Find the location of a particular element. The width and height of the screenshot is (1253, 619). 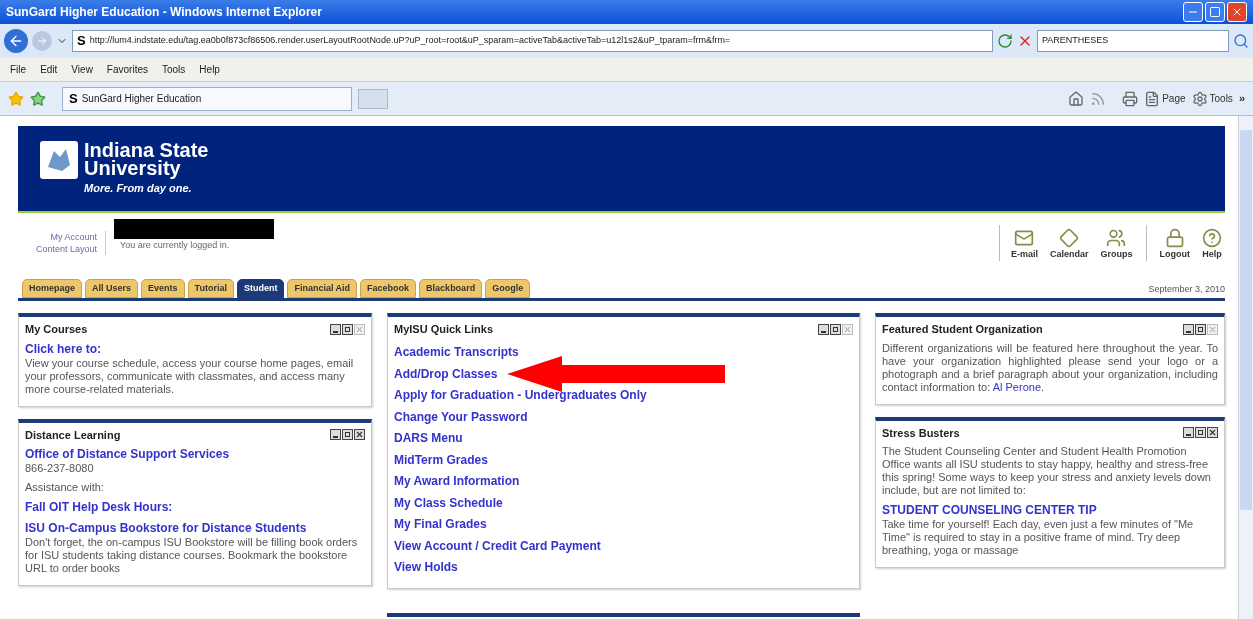

back-button is located at coordinates (16, 41).